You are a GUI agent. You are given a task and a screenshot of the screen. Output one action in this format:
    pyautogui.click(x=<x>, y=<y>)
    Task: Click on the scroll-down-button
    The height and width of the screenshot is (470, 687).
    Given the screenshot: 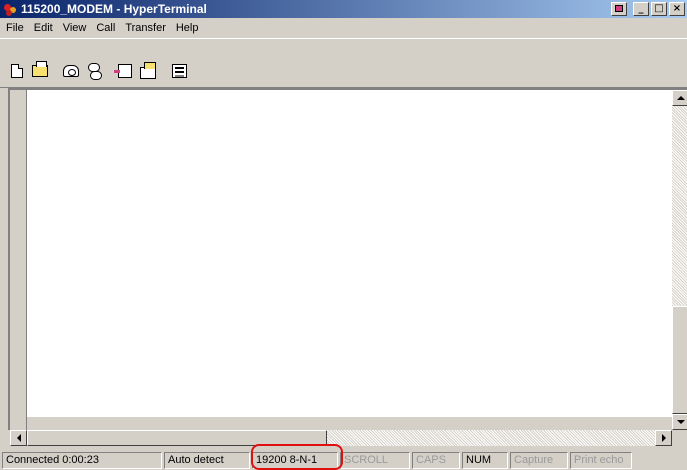 What is the action you would take?
    pyautogui.click(x=679, y=422)
    